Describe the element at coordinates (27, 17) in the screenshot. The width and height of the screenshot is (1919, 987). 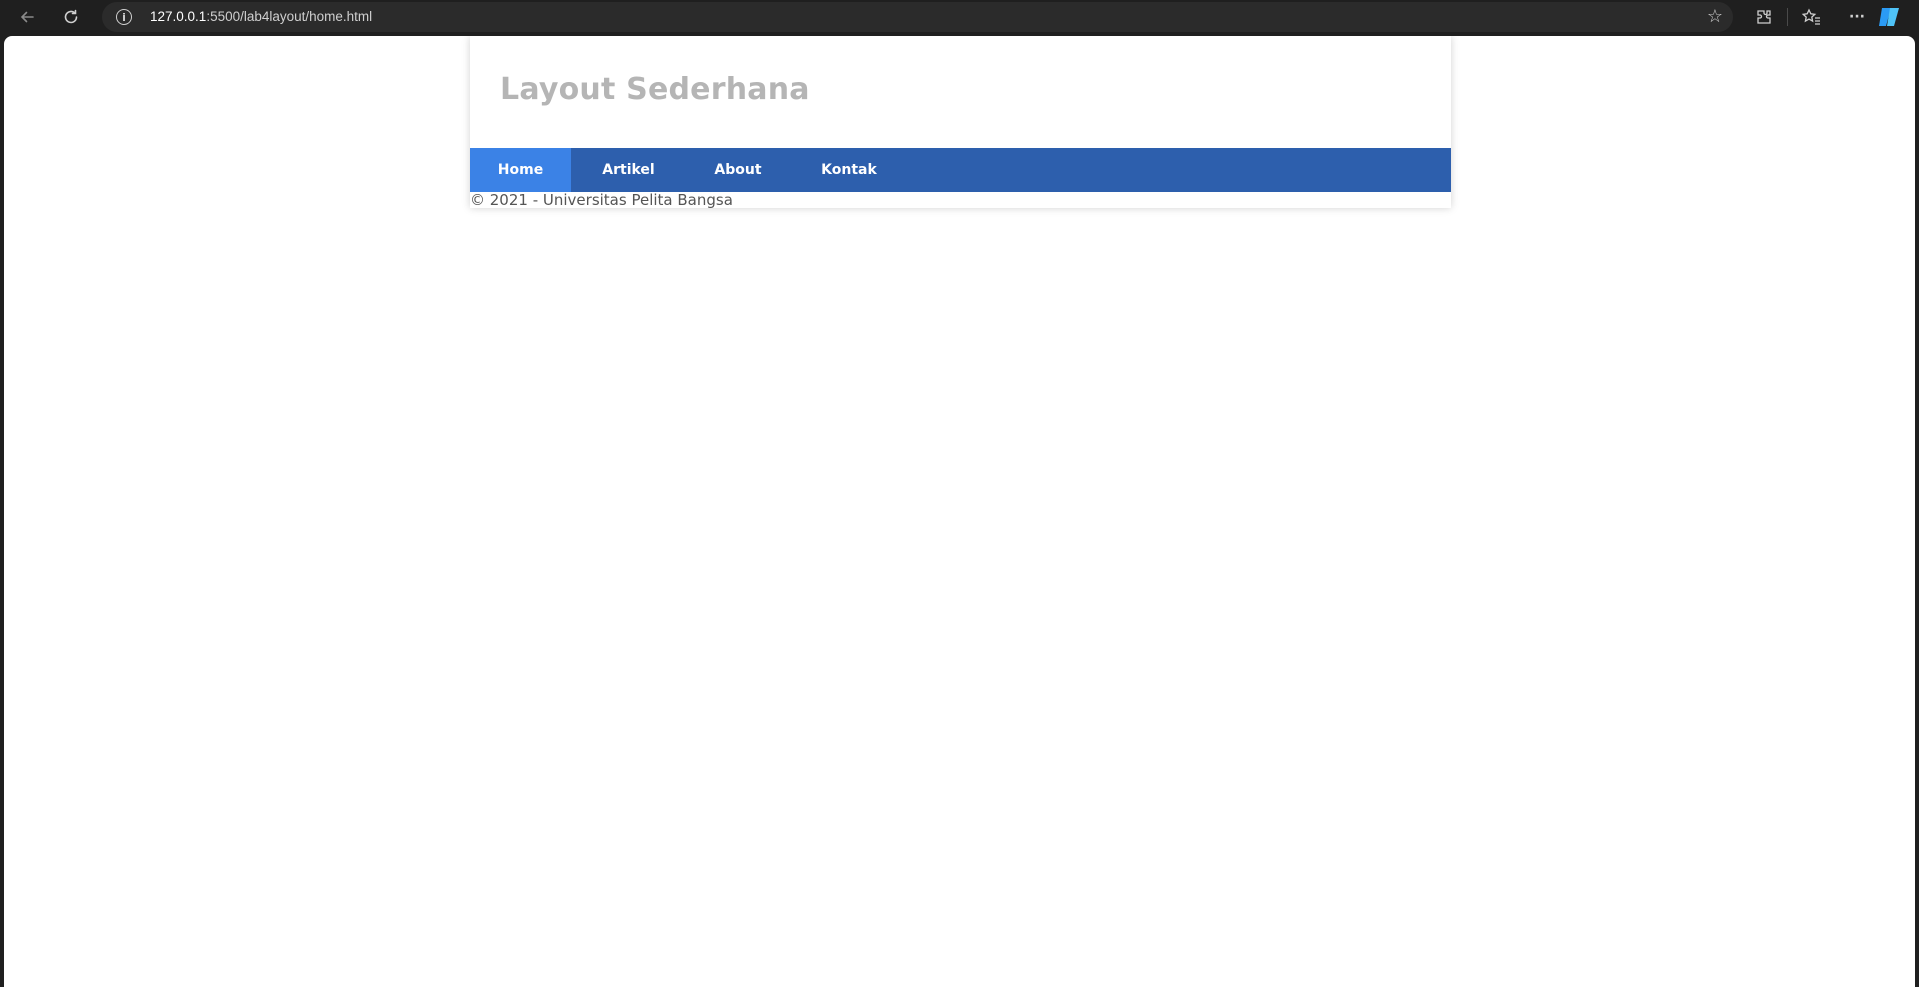
I see `back-icon` at that location.